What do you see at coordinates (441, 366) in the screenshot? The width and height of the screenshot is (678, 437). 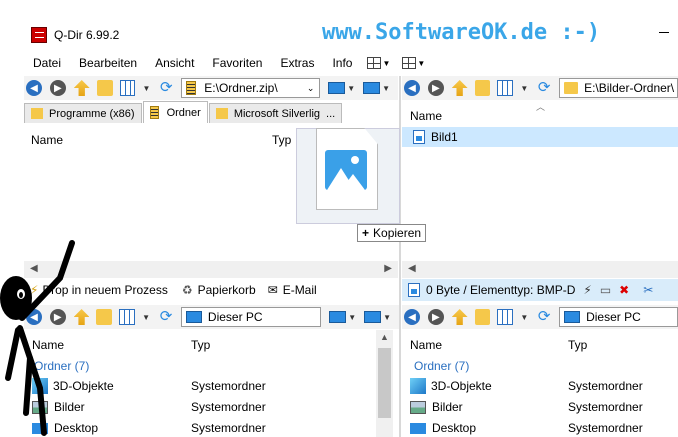 I see `group-header: Ordner (7)` at bounding box center [441, 366].